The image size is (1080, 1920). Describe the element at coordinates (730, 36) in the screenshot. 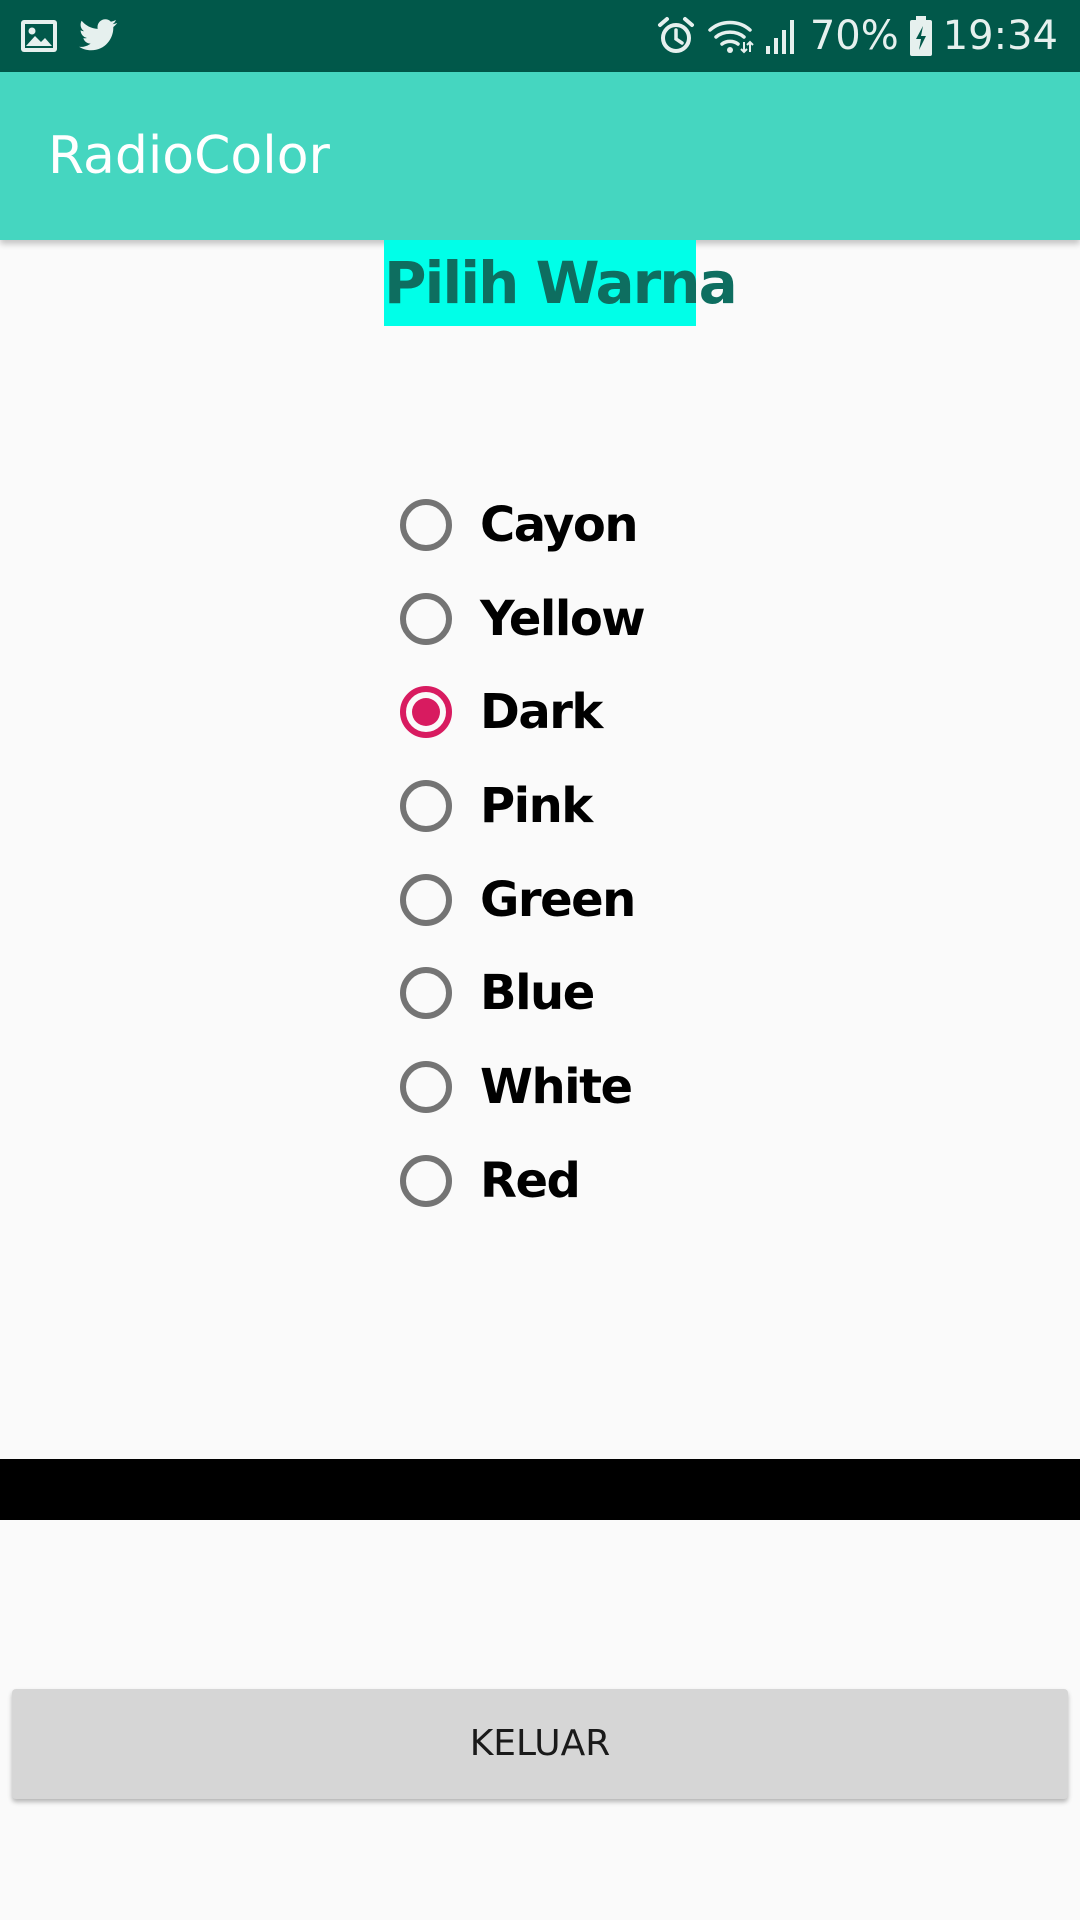

I see `wifi-icon` at that location.